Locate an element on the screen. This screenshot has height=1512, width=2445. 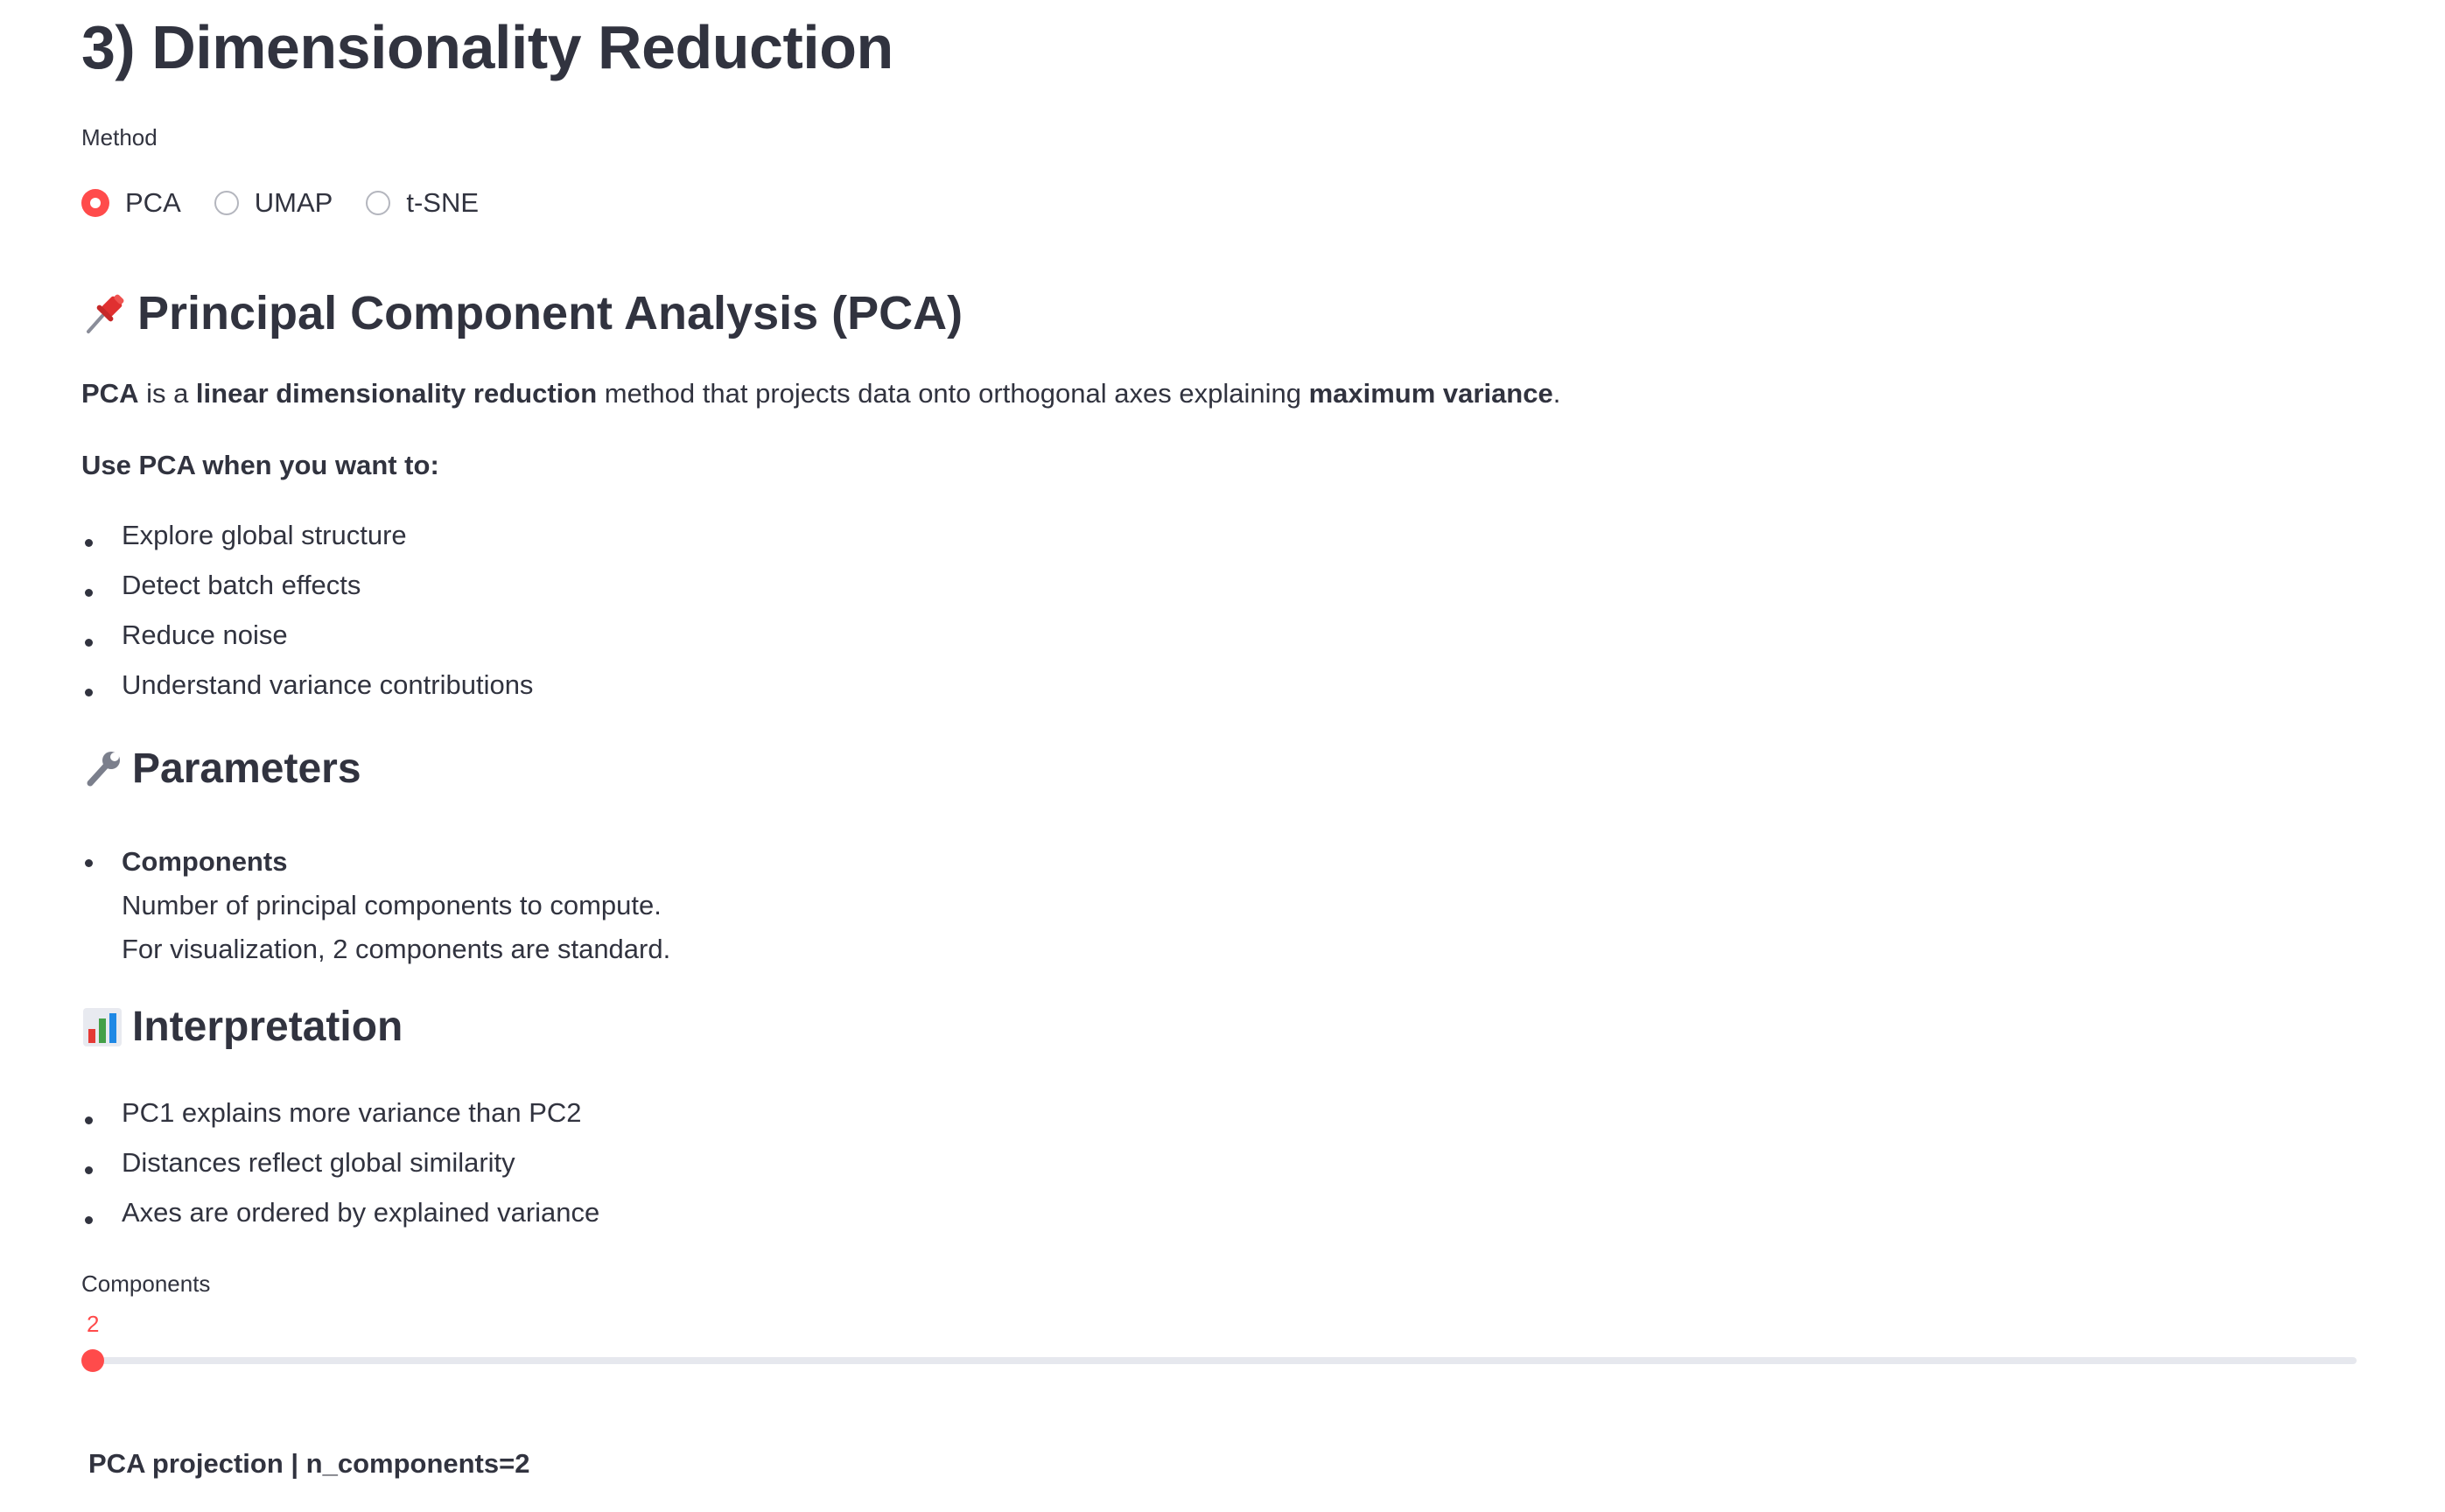
components-slider-track is located at coordinates (1219, 1360).